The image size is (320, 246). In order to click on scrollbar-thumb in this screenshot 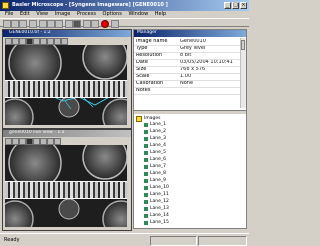, I will do `click(243, 45)`.